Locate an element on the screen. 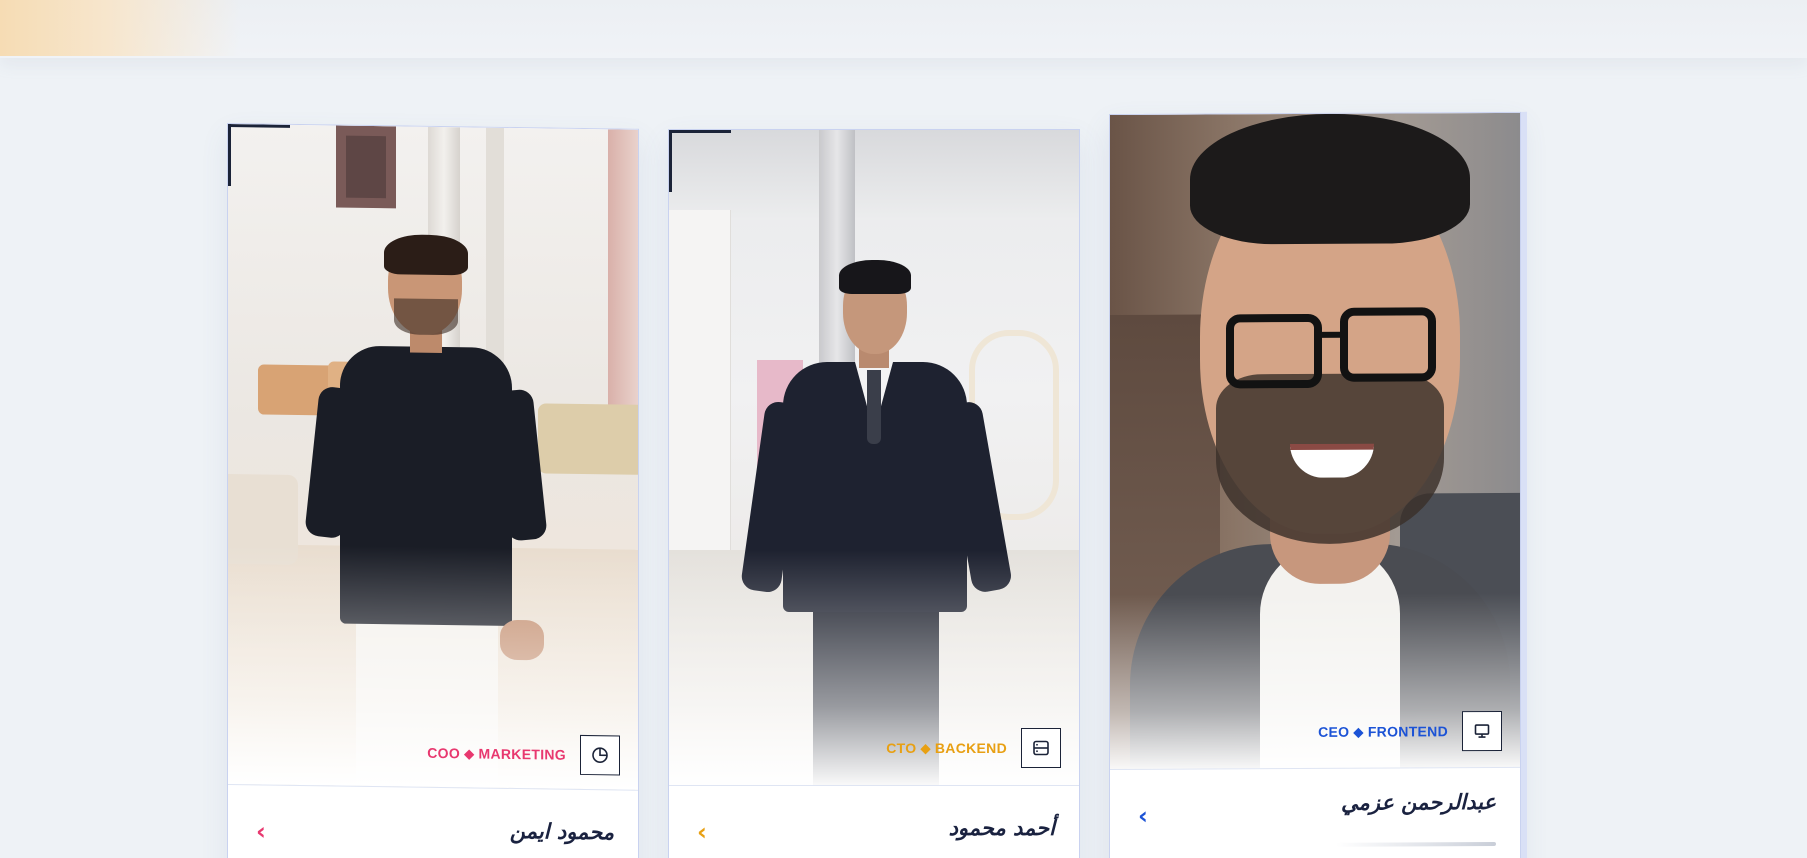 This screenshot has width=1807, height=858. member-name: أحمد محمود is located at coordinates (1001, 828).